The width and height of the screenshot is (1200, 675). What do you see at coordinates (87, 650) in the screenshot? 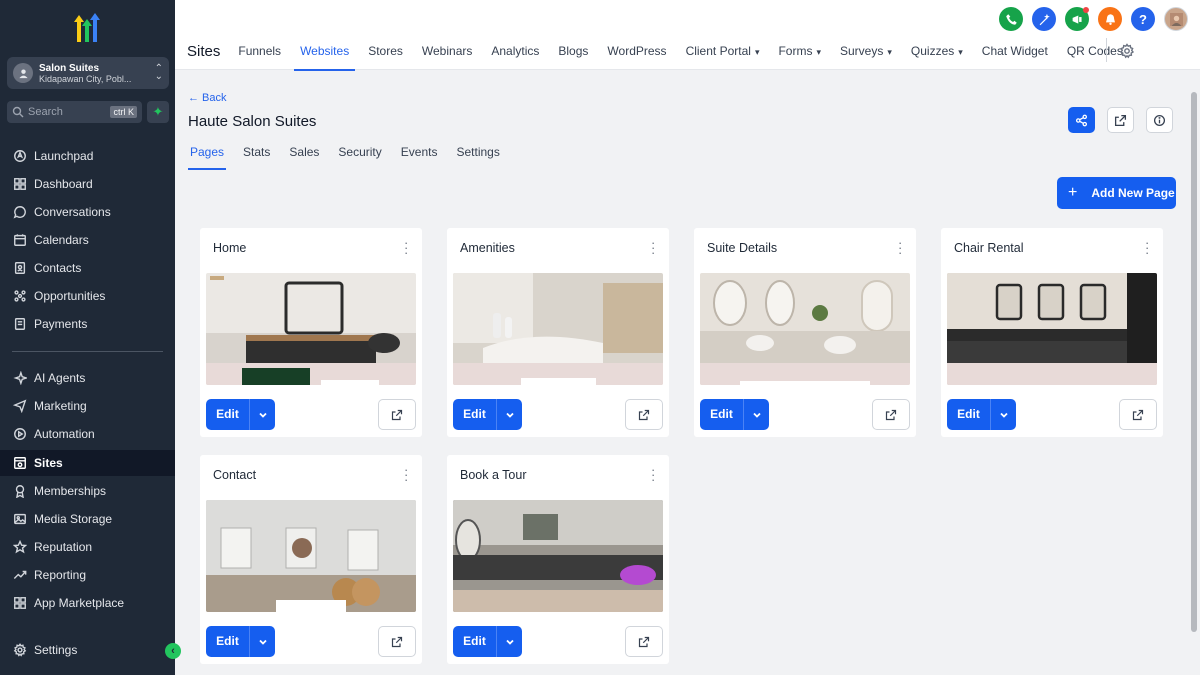
I see `sidebar-item-settings: Settings` at bounding box center [87, 650].